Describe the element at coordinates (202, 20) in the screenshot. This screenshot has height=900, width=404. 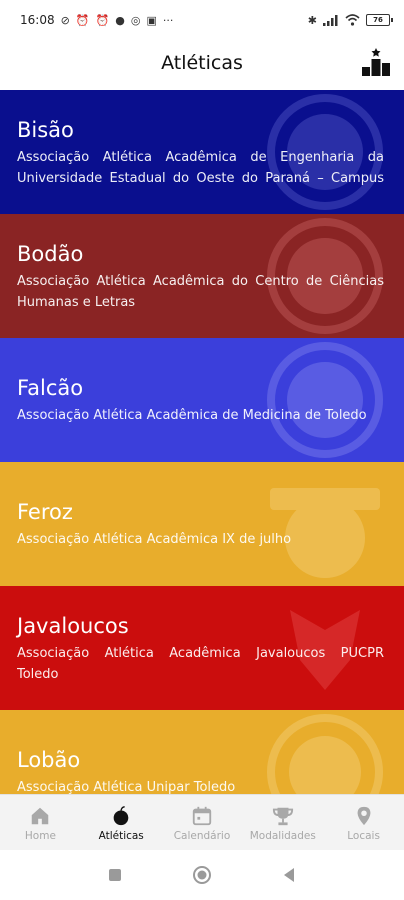
I see `status-bar: 16:08 ⊘ ⏰ ⏰ ● ◎ ▣ ··· ✱ 76` at that location.